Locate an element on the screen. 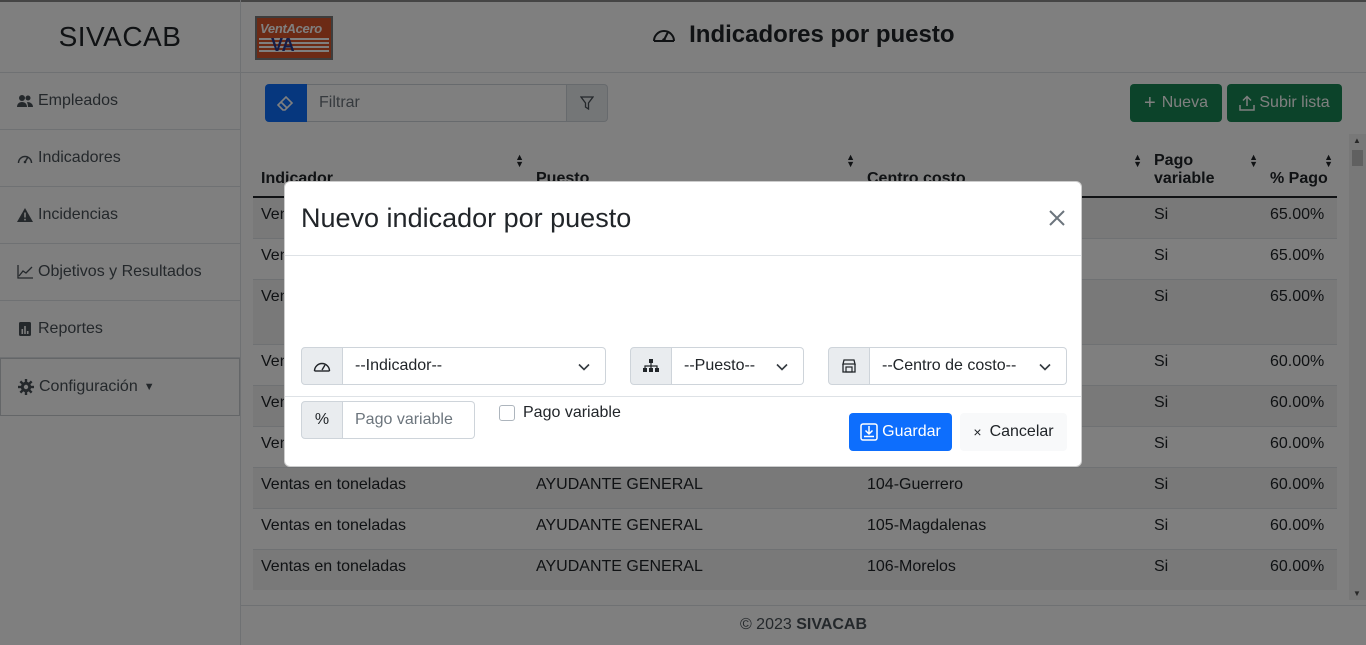 Image resolution: width=1366 pixels, height=645 pixels. save-icon is located at coordinates (869, 432).